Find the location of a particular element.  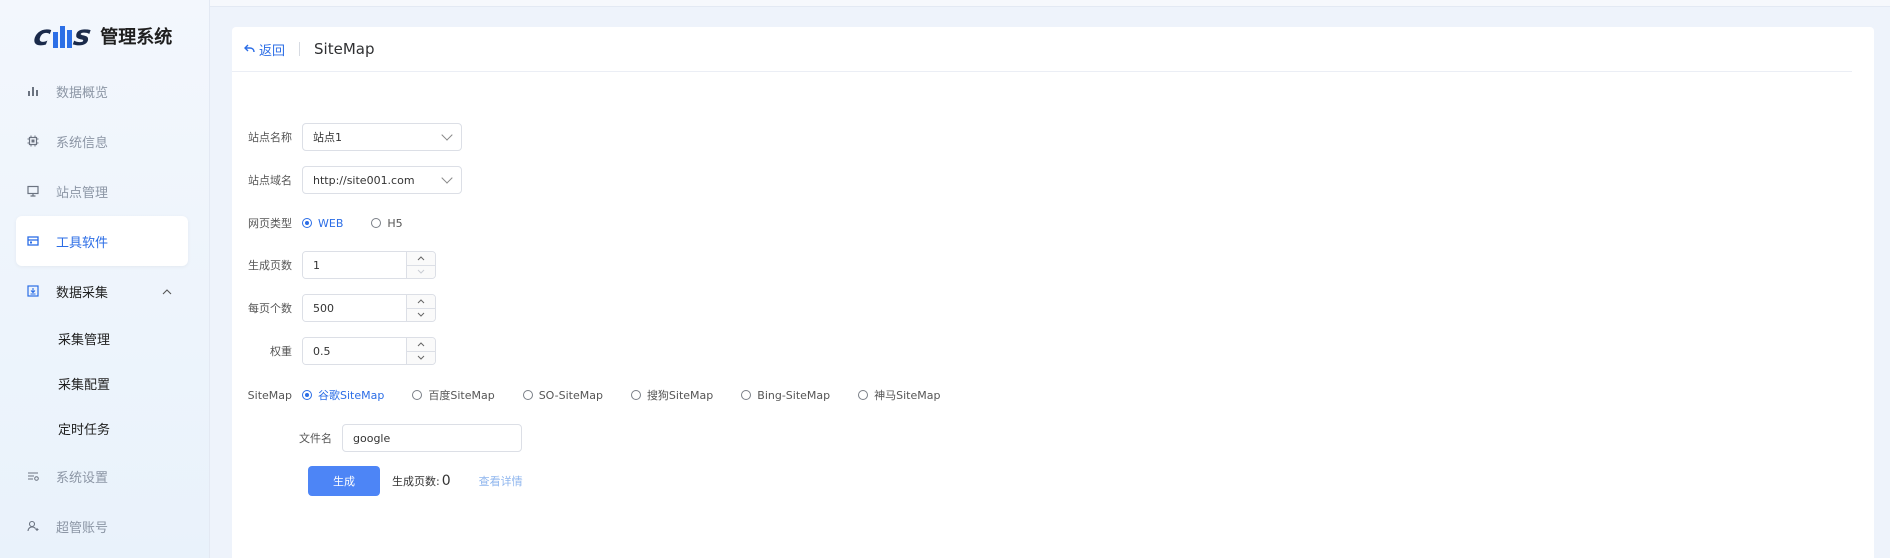

page-type-radio-web: WEB is located at coordinates (322, 223).